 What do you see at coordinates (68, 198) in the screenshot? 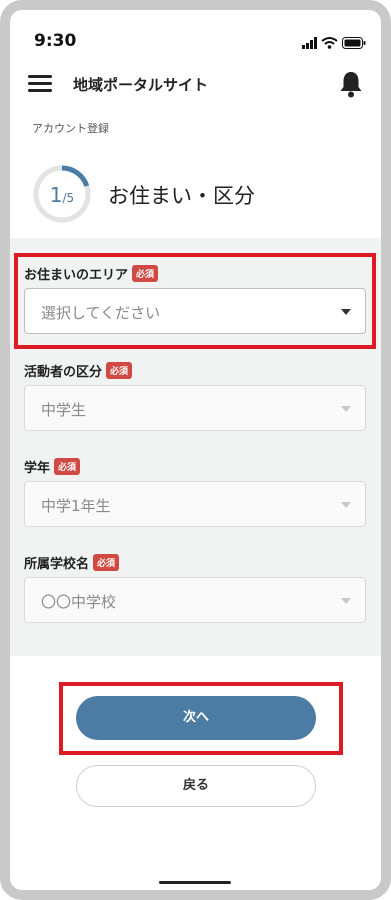
I see `step-total: /5` at bounding box center [68, 198].